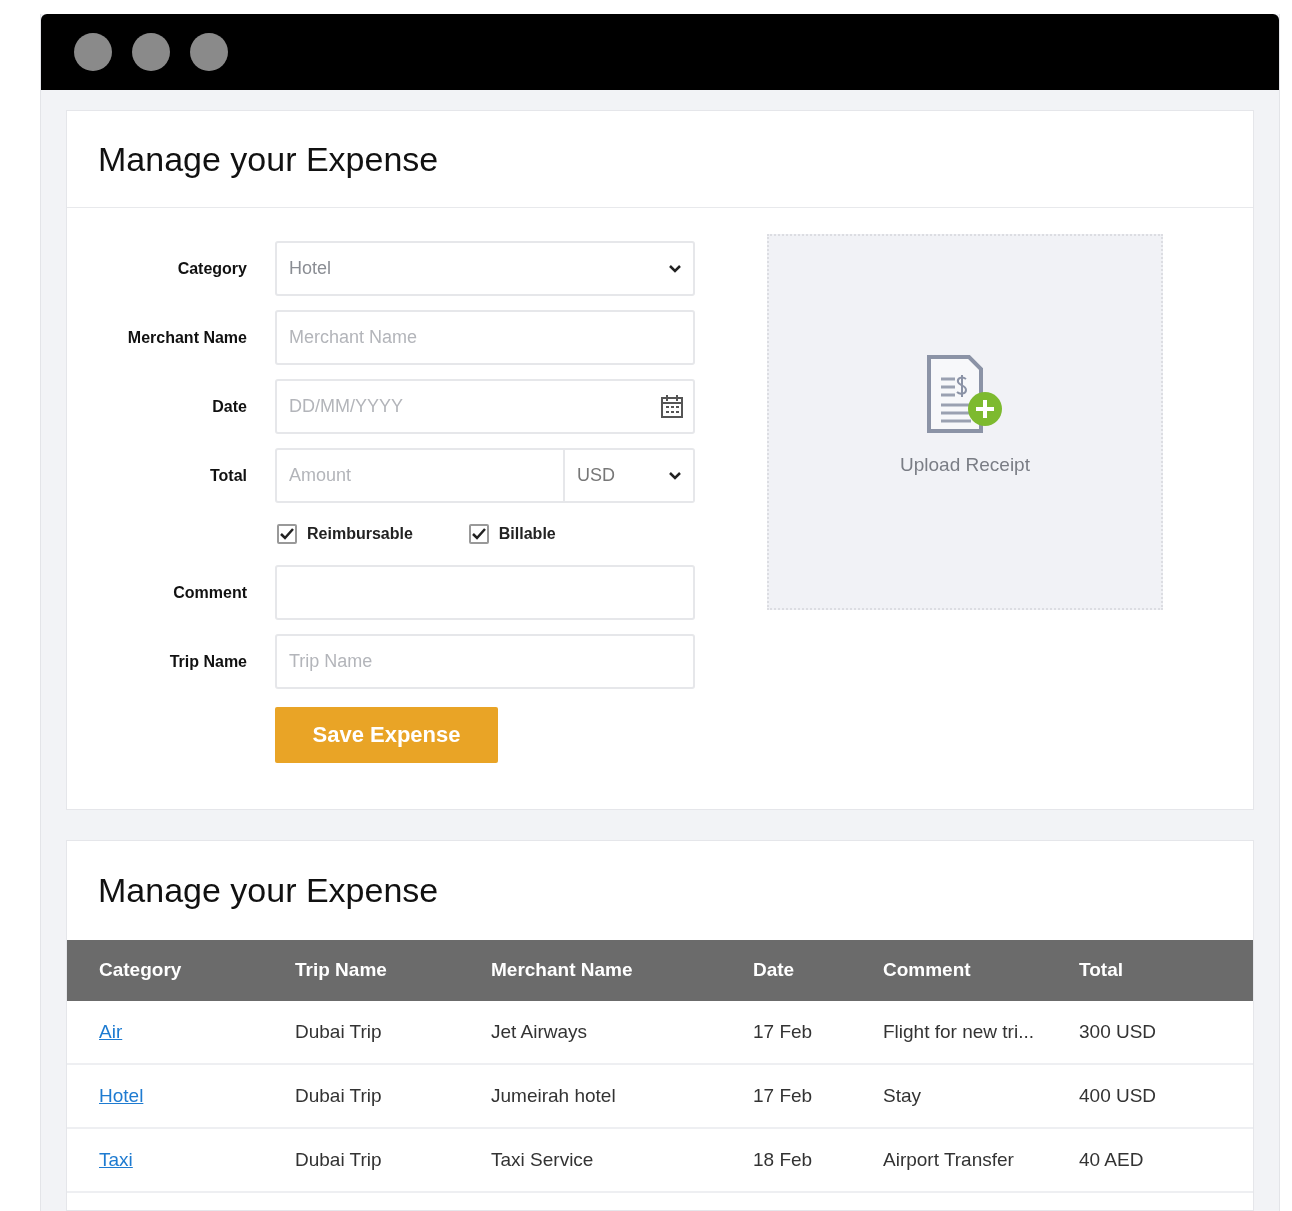 This screenshot has height=1211, width=1292. I want to click on field-label: Trip Name, so click(208, 661).